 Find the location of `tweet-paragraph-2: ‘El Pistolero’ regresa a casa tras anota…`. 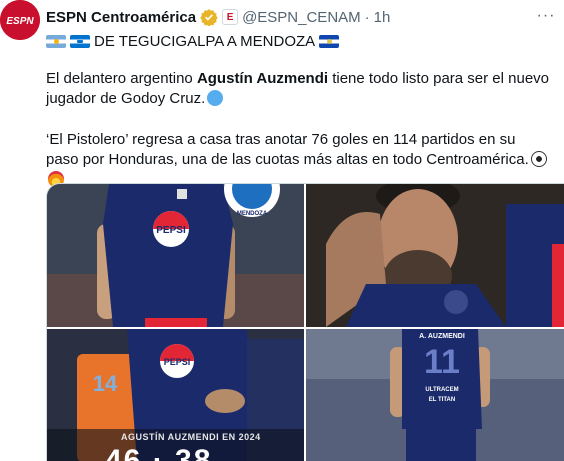

tweet-paragraph-2: ‘El Pistolero’ regresa a casa tras anota… is located at coordinates (299, 160).